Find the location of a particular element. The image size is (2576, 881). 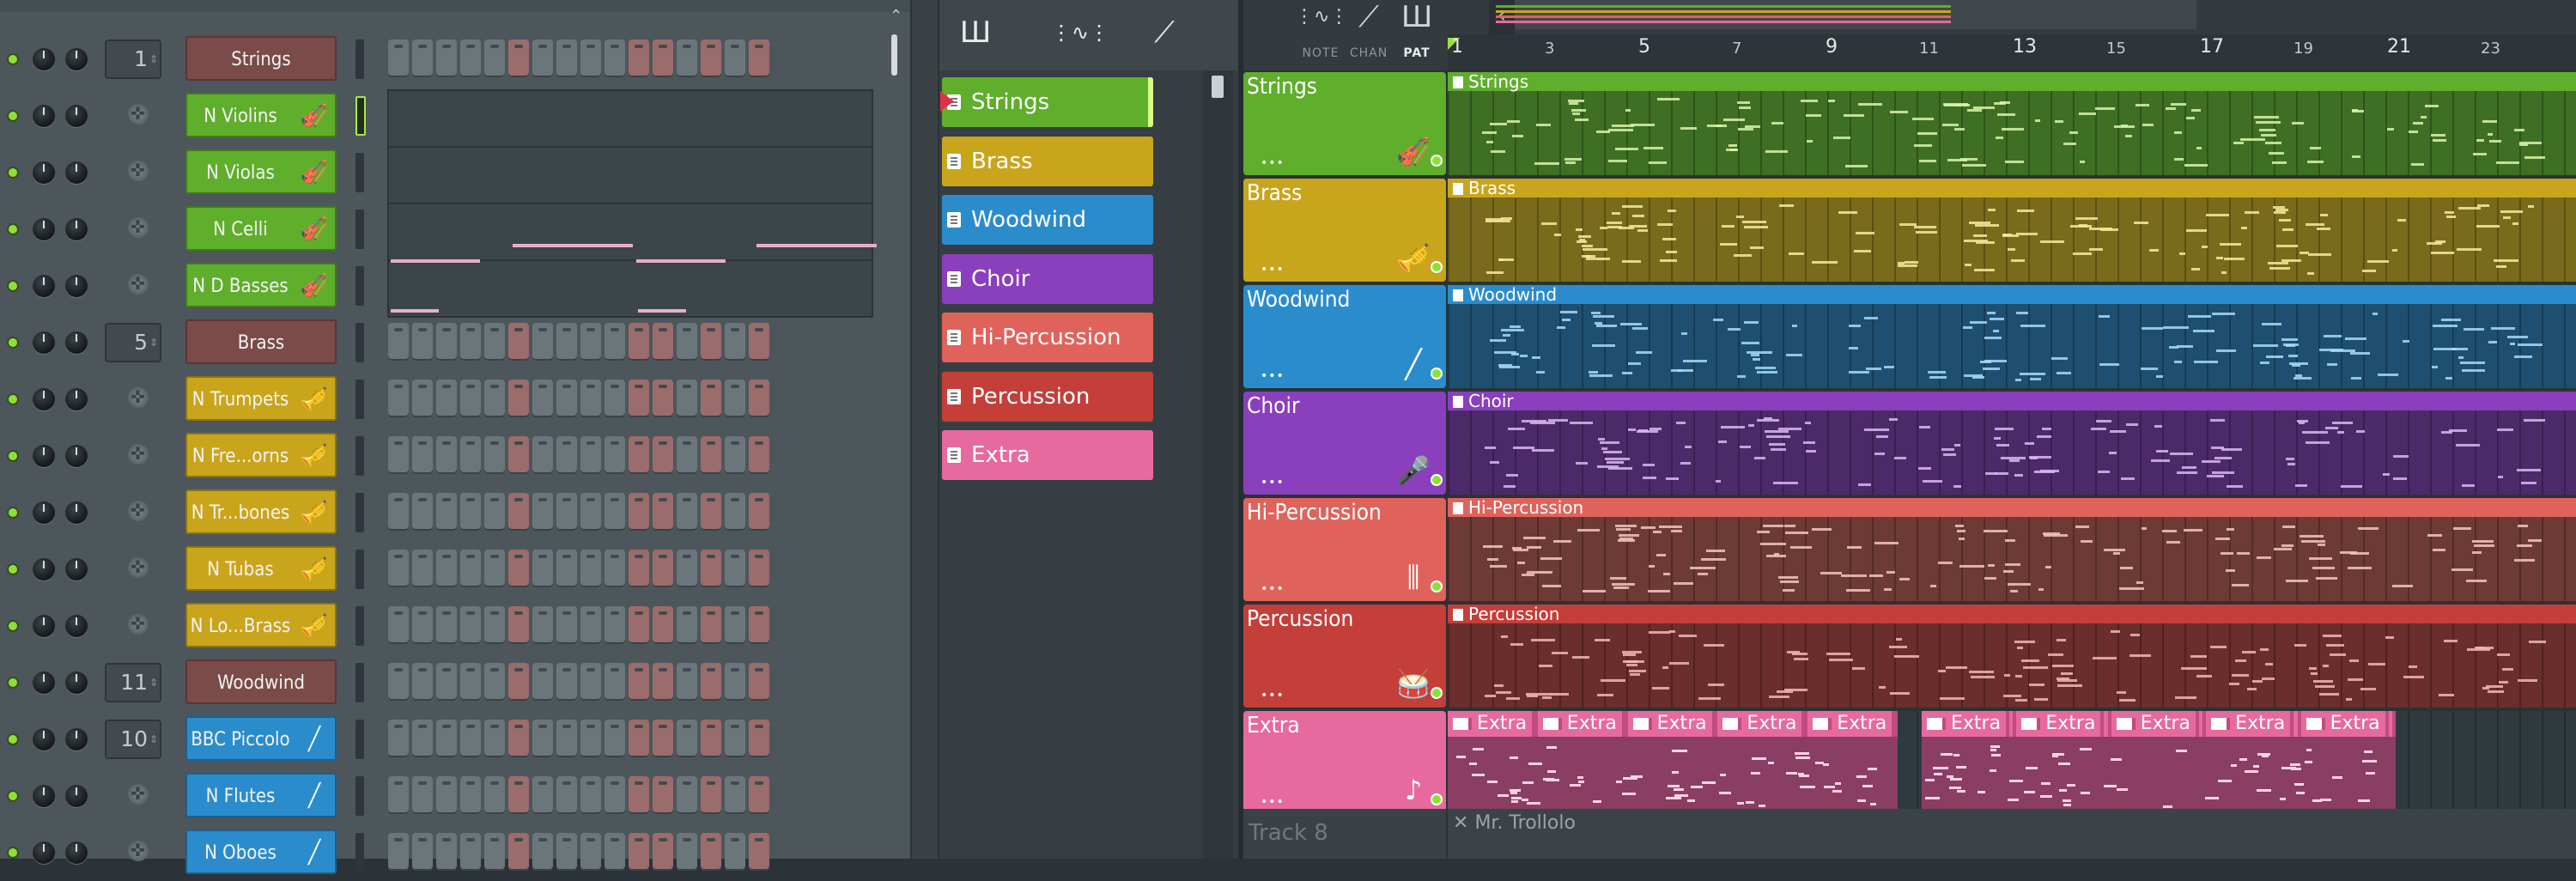

channel-button: N Violins 🎻 is located at coordinates (261, 115).